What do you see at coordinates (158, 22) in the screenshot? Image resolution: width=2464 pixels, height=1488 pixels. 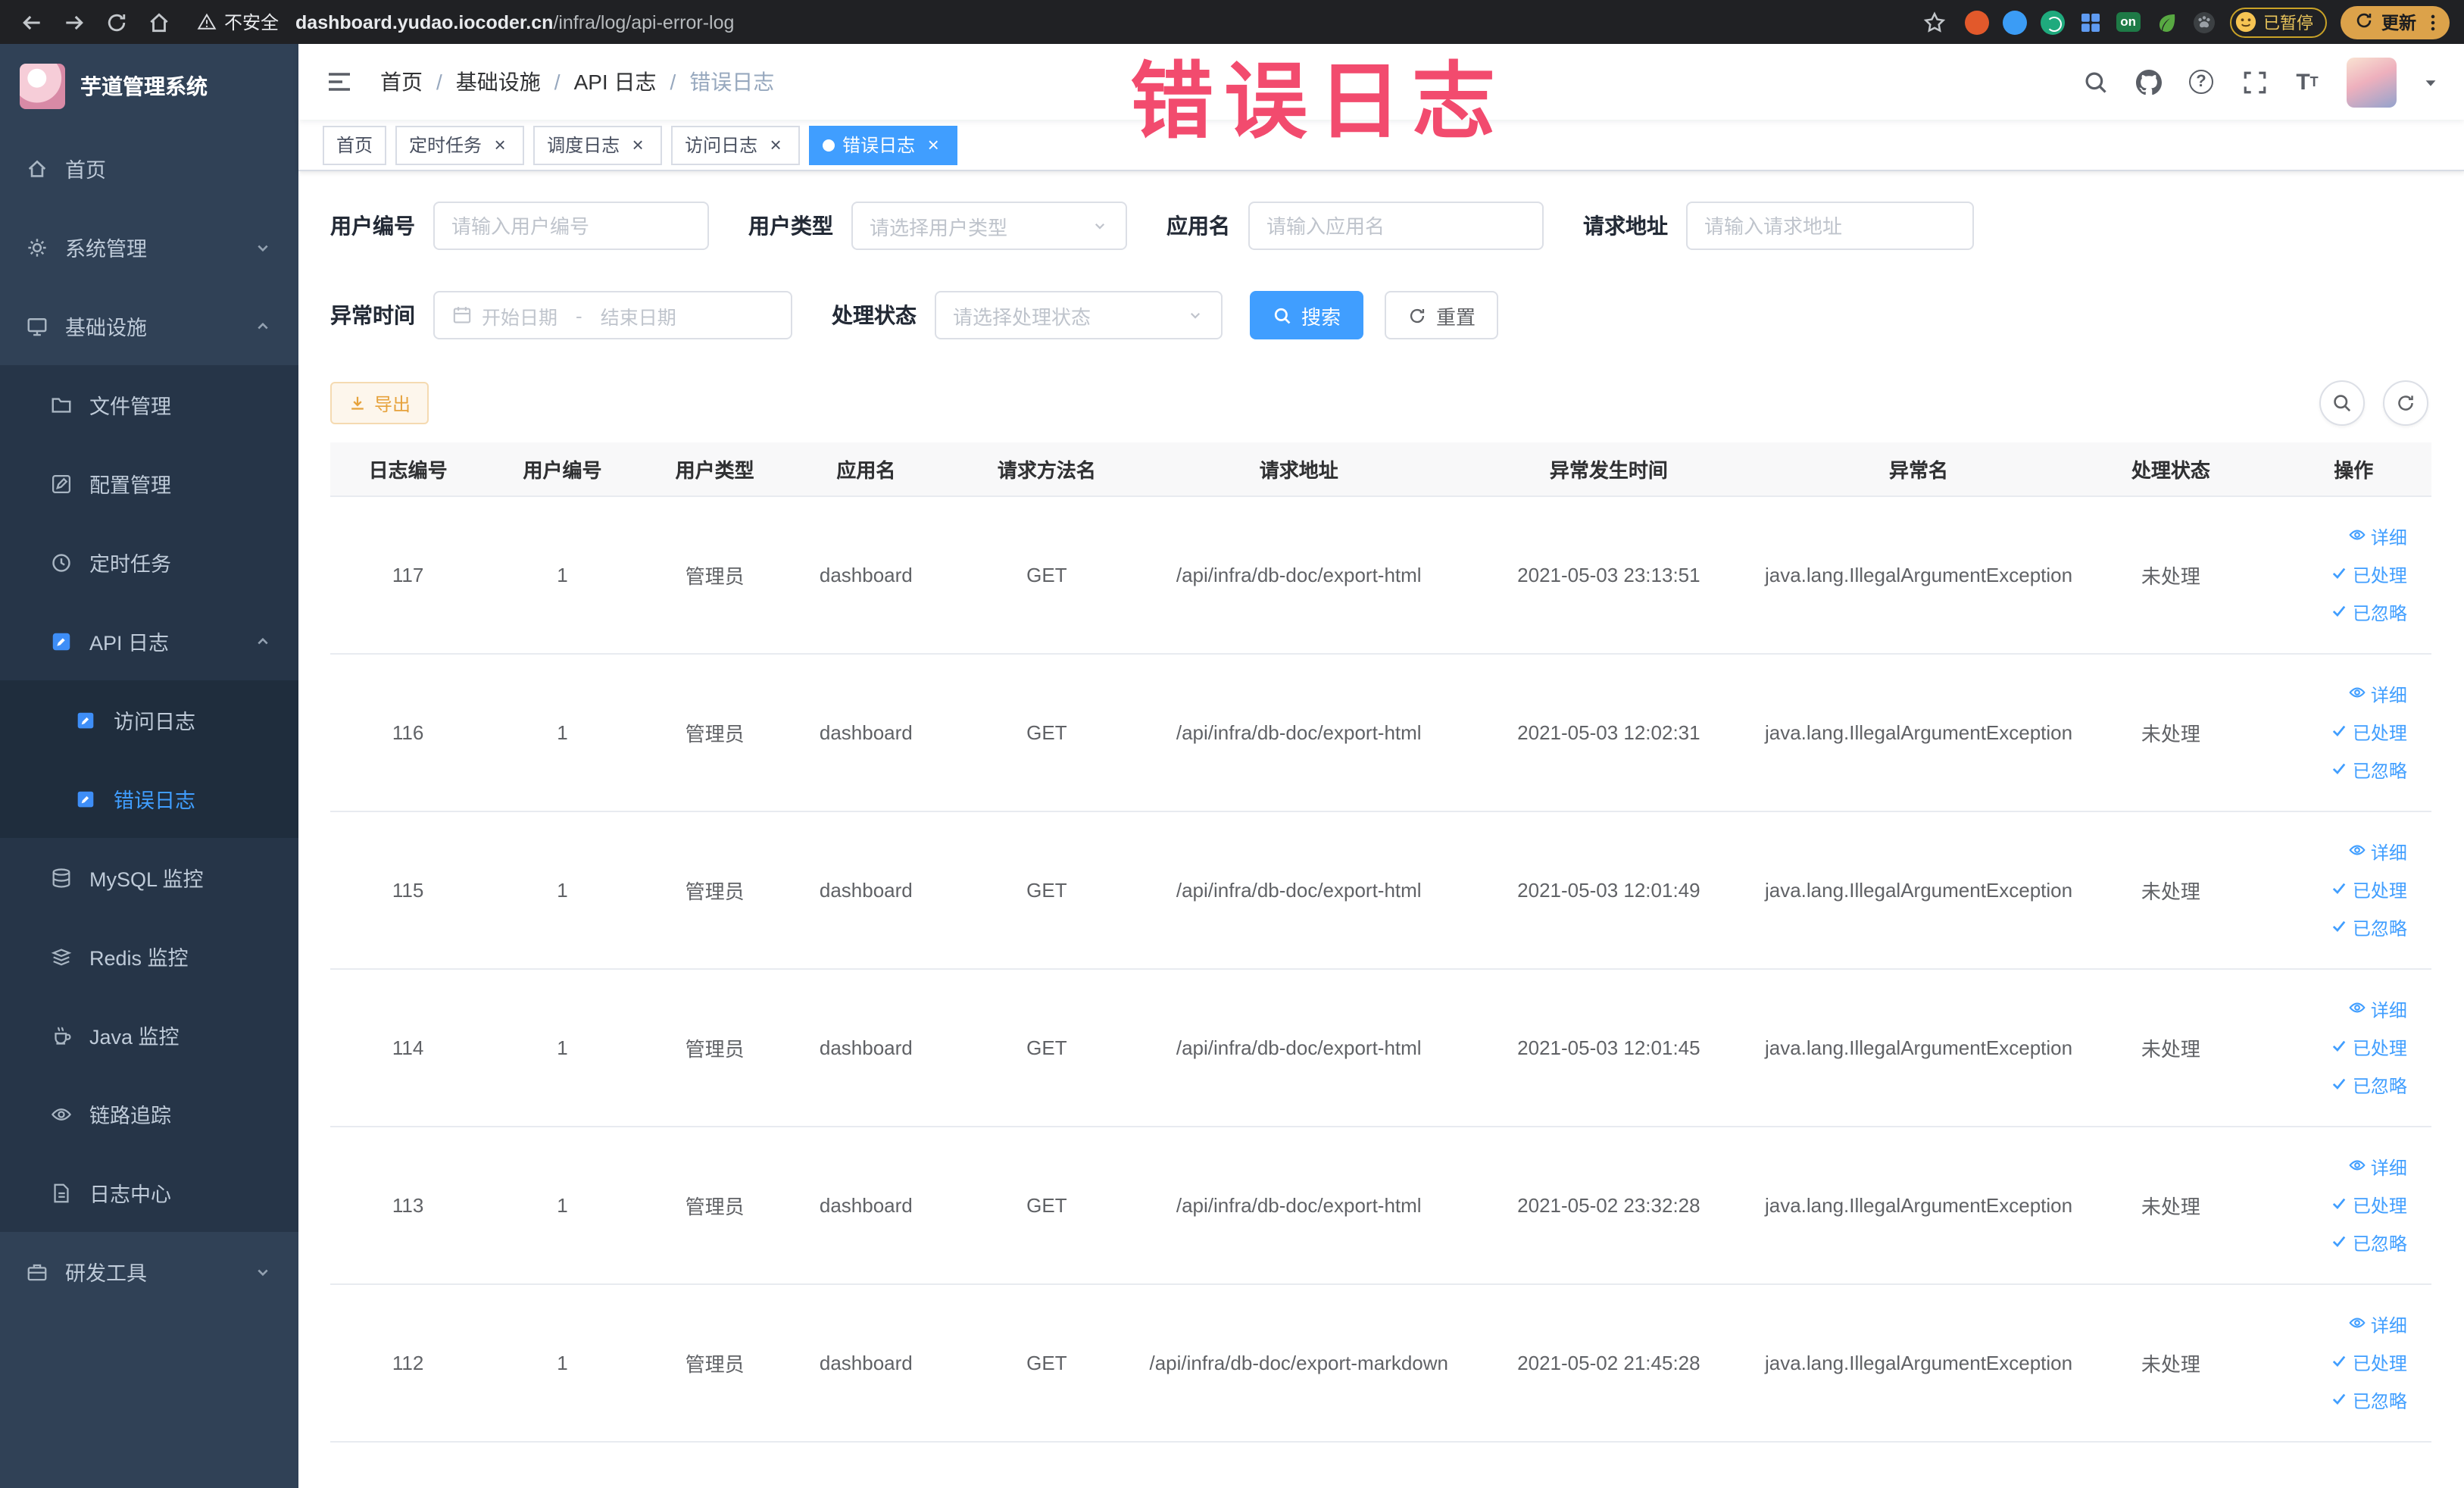 I see `browser-home-button` at bounding box center [158, 22].